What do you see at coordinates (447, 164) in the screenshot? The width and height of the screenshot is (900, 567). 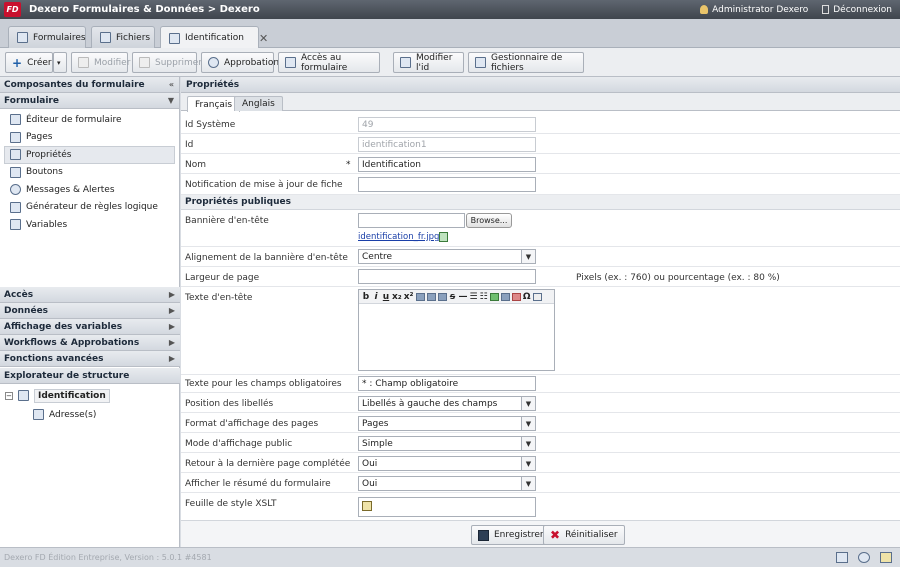 I see `name-field: Identification` at bounding box center [447, 164].